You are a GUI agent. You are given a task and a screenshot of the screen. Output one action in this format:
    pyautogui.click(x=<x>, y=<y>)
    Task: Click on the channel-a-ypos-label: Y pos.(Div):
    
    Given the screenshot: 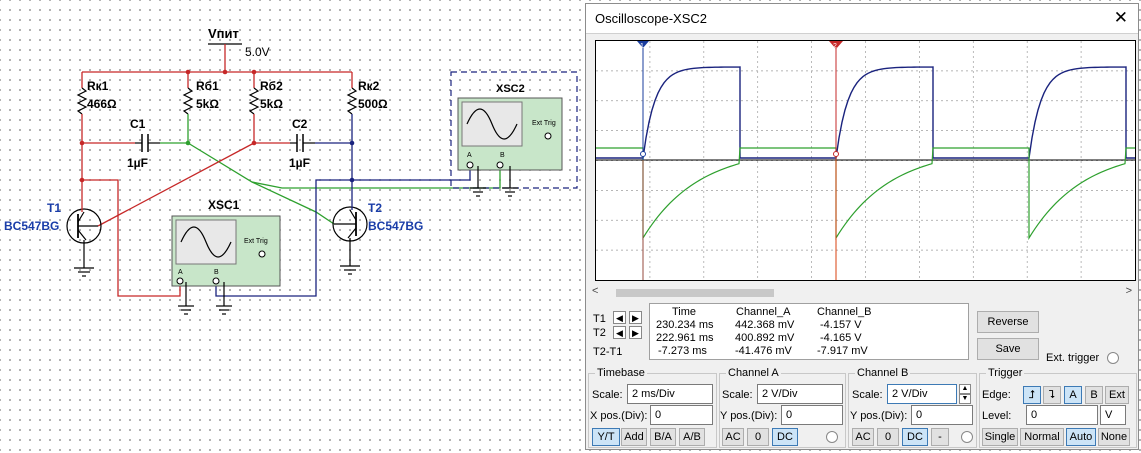 What is the action you would take?
    pyautogui.click(x=749, y=416)
    